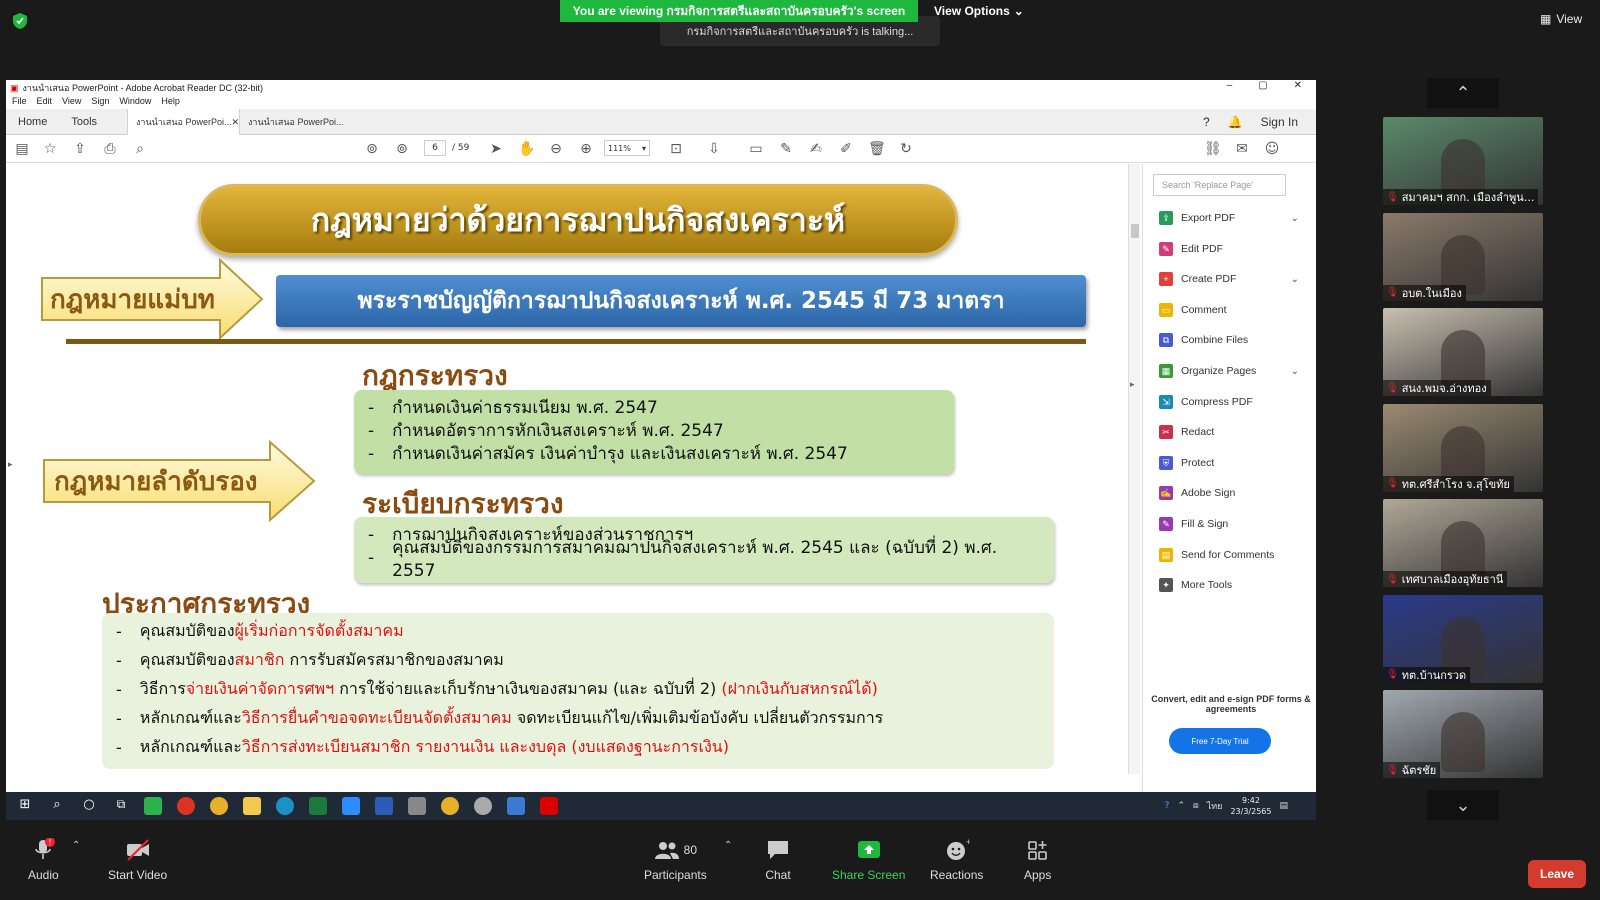  Describe the element at coordinates (496, 149) in the screenshot. I see `select-cursor-icon: ➤` at that location.